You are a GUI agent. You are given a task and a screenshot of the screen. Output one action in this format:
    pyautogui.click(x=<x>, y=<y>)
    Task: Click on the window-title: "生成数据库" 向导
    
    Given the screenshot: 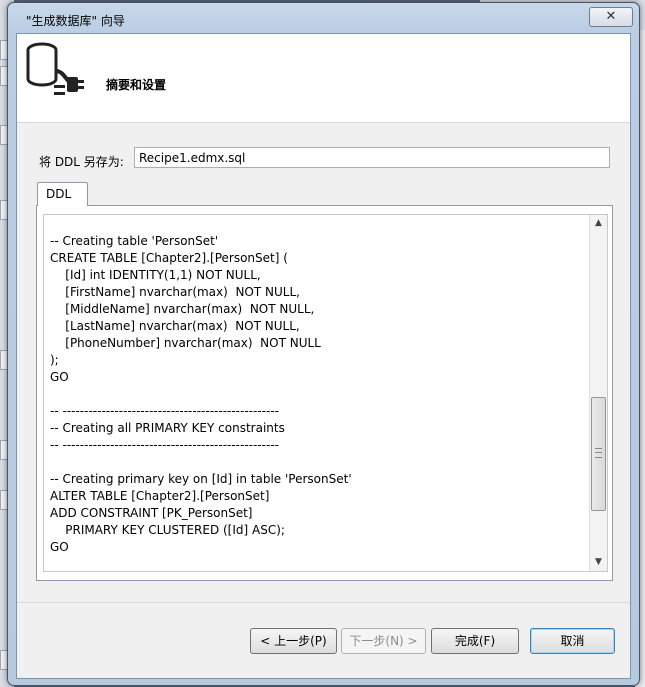 What is the action you would take?
    pyautogui.click(x=75, y=21)
    